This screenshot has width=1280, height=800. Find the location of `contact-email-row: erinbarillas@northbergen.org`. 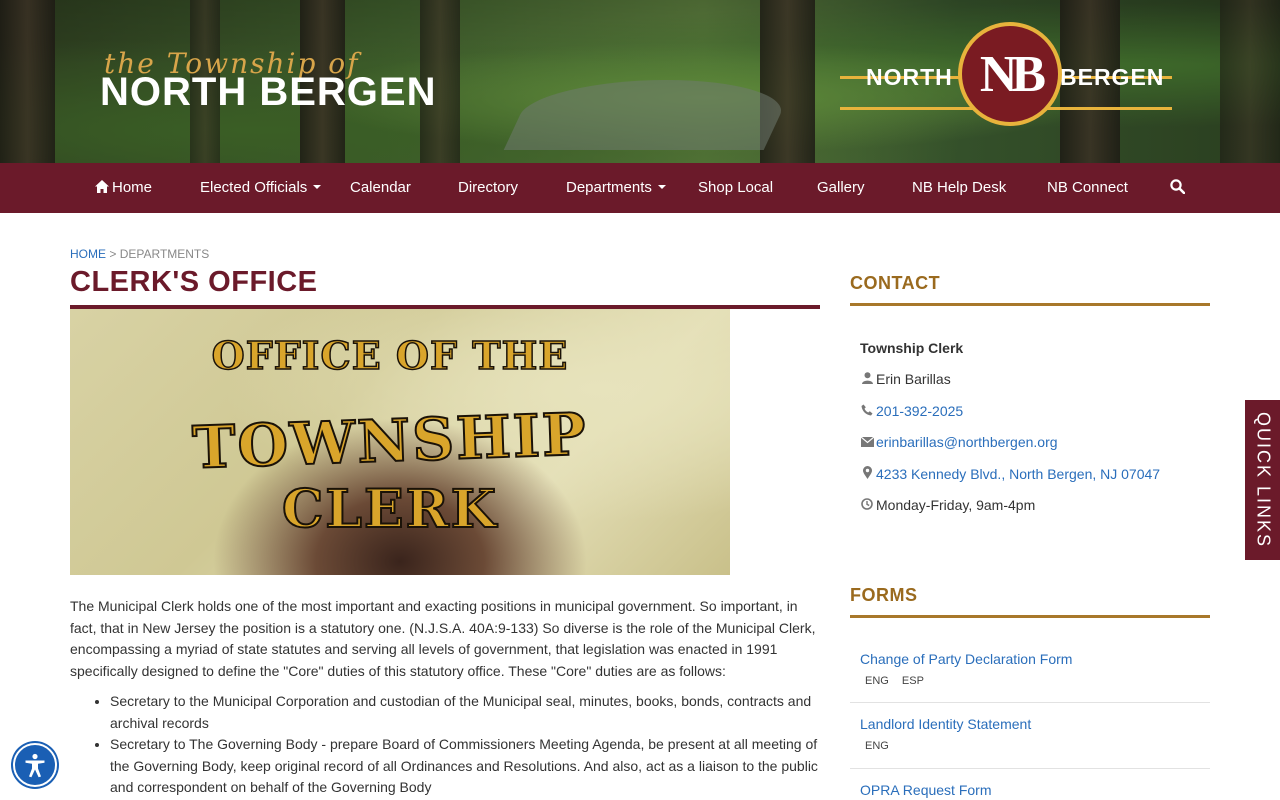

contact-email-row: erinbarillas@northbergen.org is located at coordinates (959, 442).